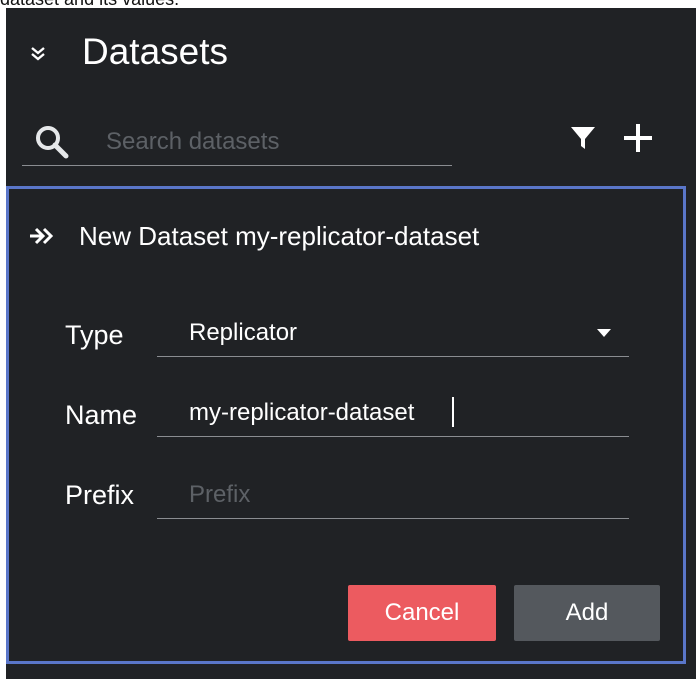 This screenshot has height=679, width=696. What do you see at coordinates (100, 495) in the screenshot?
I see `prefix-label: Prefix` at bounding box center [100, 495].